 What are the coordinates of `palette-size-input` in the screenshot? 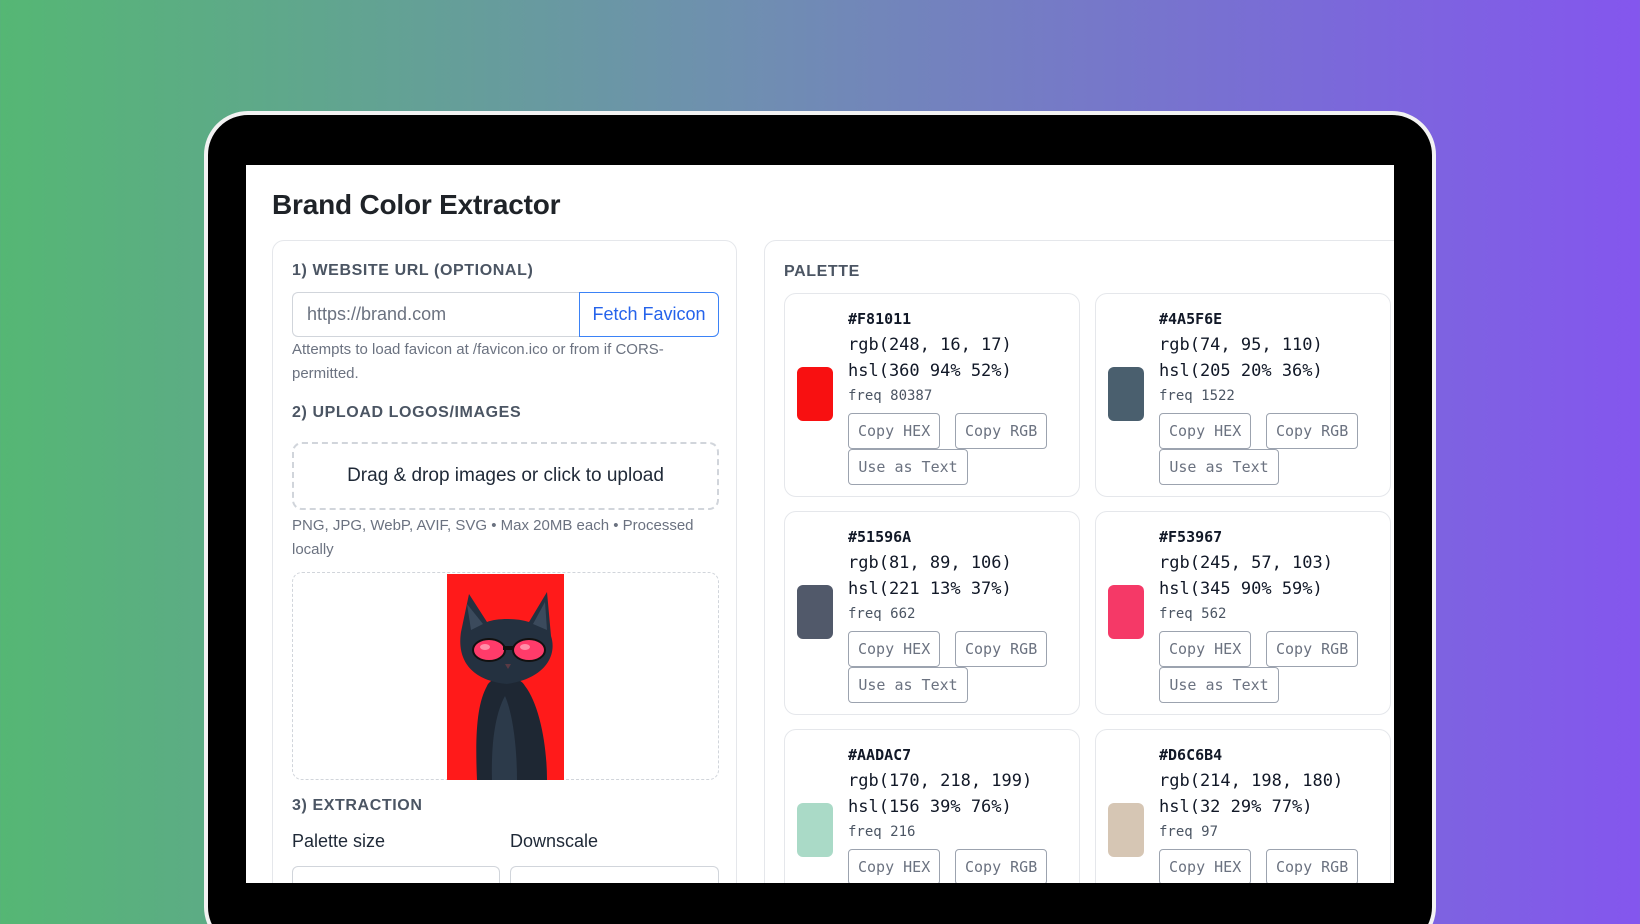 It's located at (396, 874).